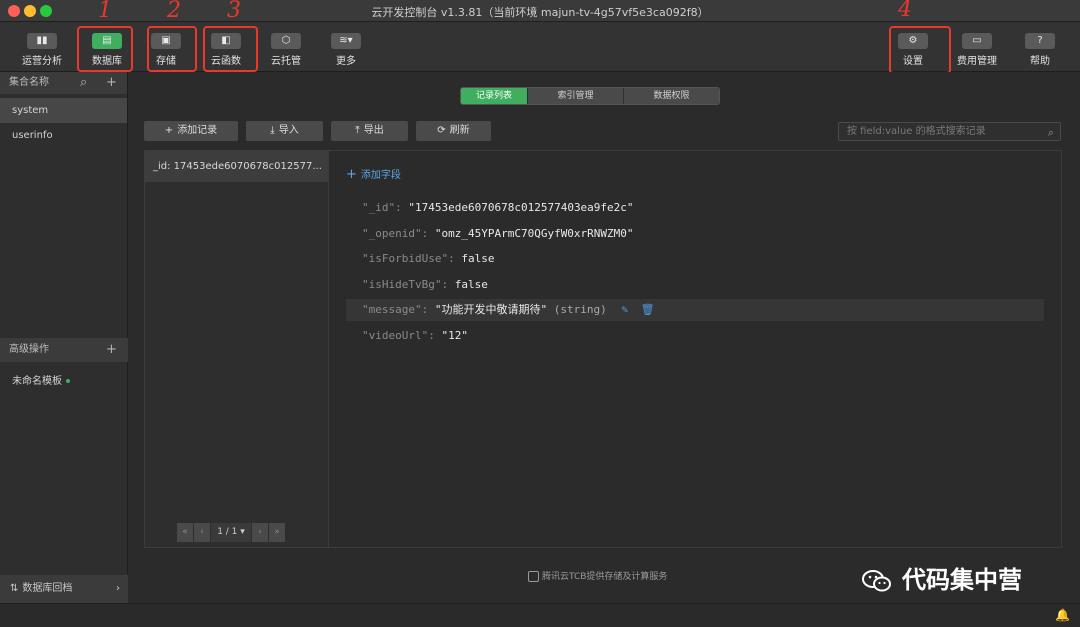  Describe the element at coordinates (63, 83) in the screenshot. I see `collections-header: 集合名称 ⌕ +` at that location.